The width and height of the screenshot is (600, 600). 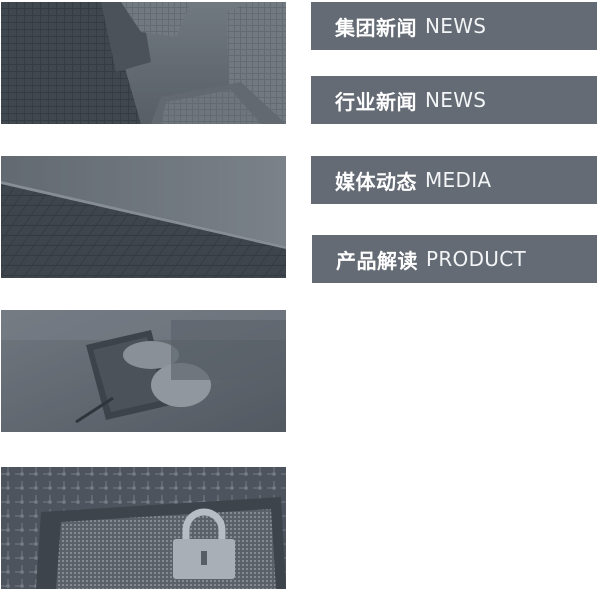 I want to click on category-group-news-button: 集团新闻 NEWS, so click(x=454, y=26).